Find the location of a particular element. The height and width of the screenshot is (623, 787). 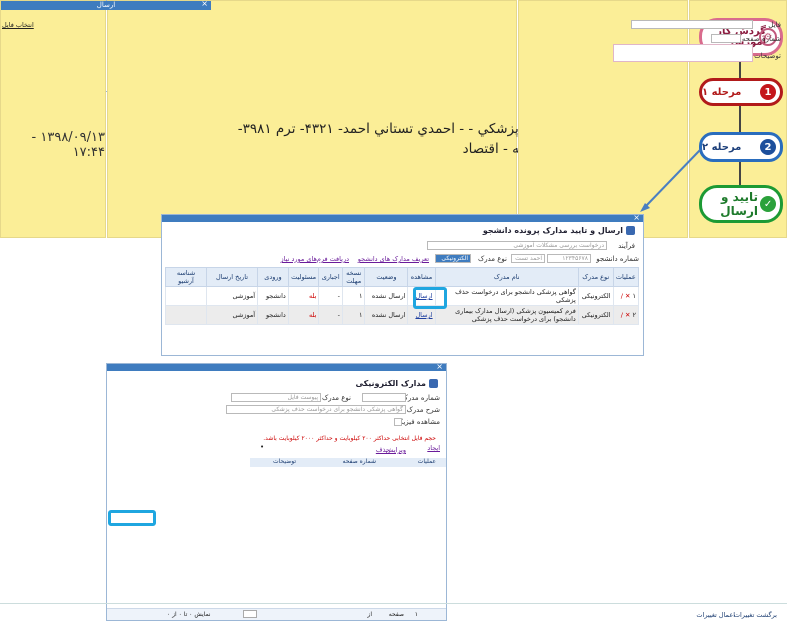

col-ops: عملیات is located at coordinates (426, 461).